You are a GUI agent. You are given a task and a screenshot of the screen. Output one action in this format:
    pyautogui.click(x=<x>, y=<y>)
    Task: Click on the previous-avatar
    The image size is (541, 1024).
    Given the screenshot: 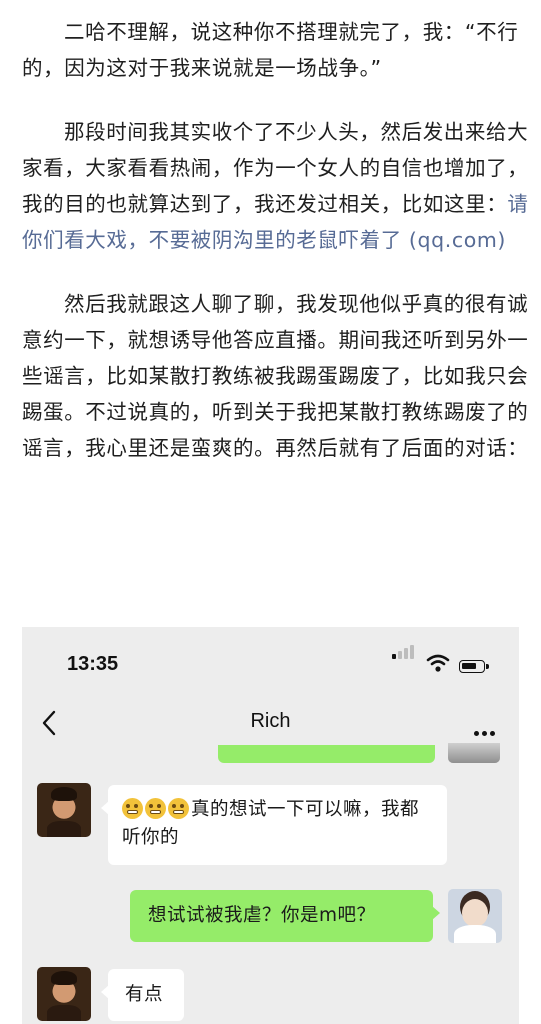 What is the action you would take?
    pyautogui.click(x=474, y=753)
    